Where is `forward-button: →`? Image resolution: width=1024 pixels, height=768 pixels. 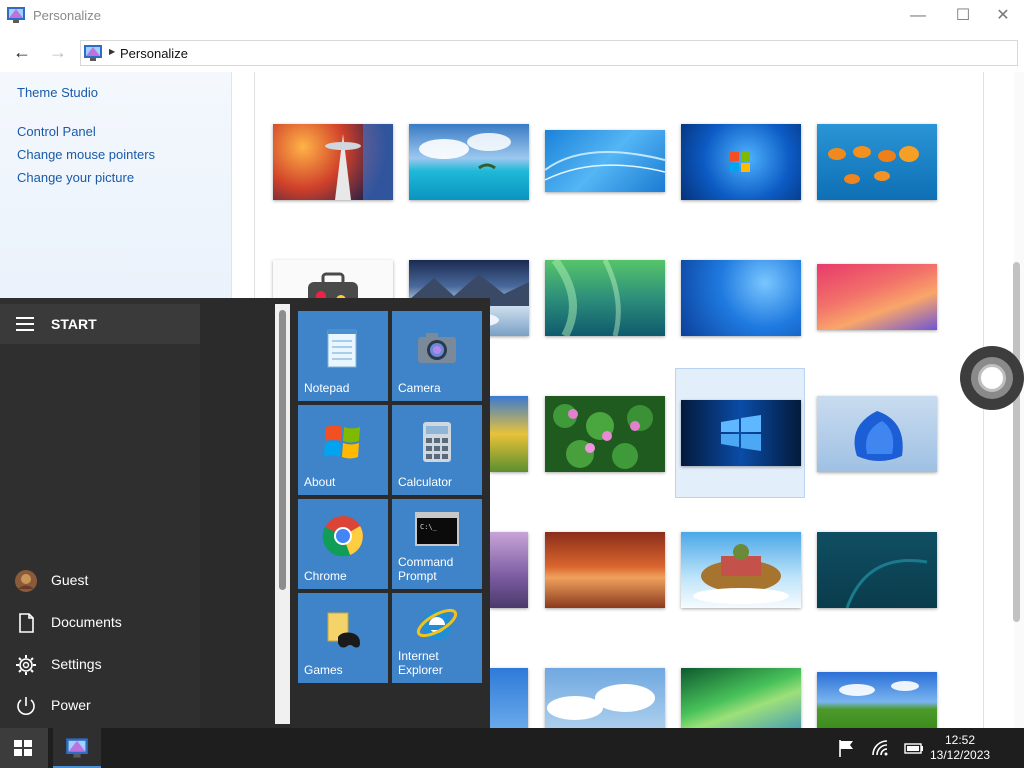 forward-button: → is located at coordinates (58, 52).